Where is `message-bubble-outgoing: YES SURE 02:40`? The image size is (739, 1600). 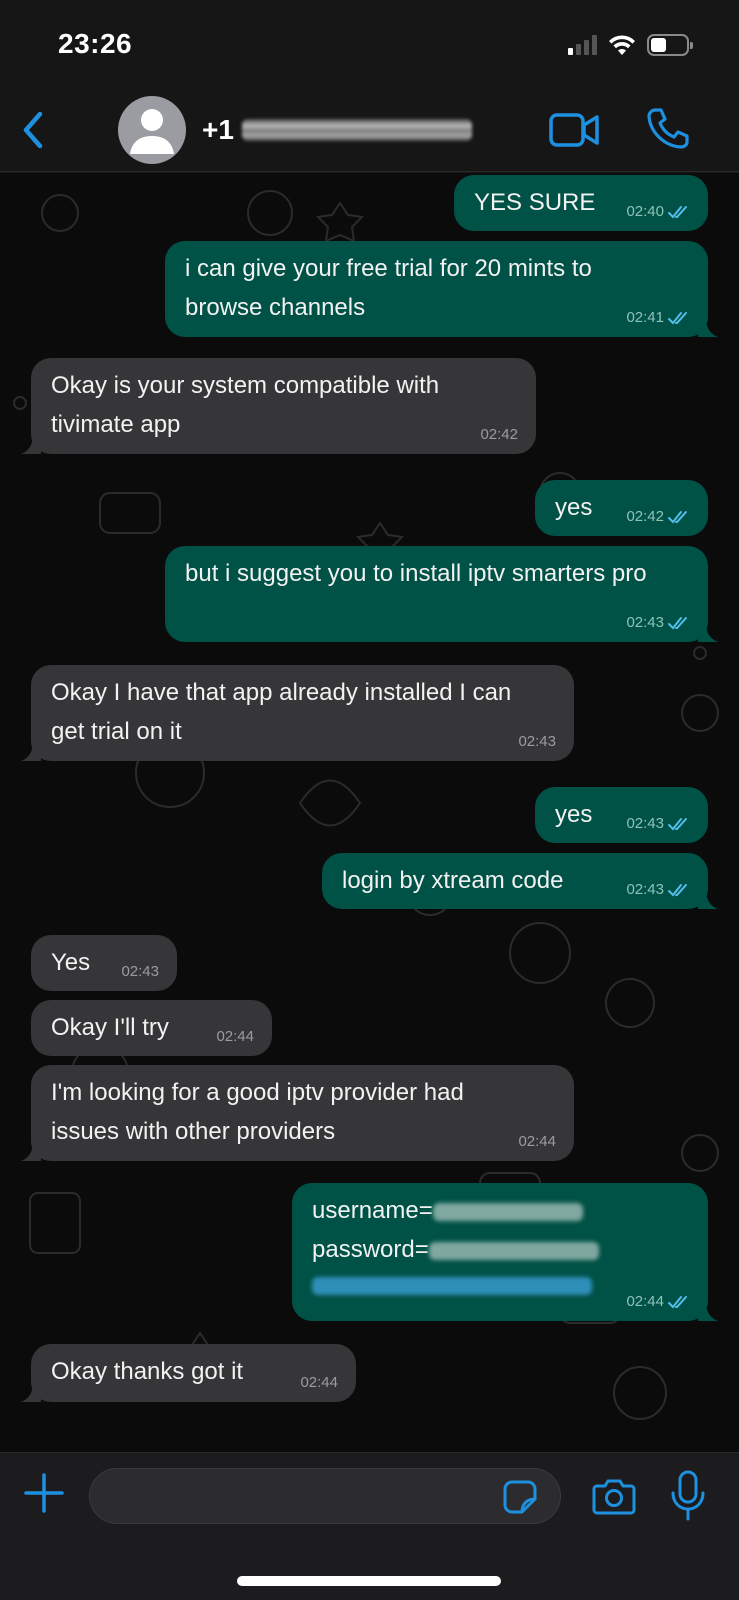 message-bubble-outgoing: YES SURE 02:40 is located at coordinates (581, 203).